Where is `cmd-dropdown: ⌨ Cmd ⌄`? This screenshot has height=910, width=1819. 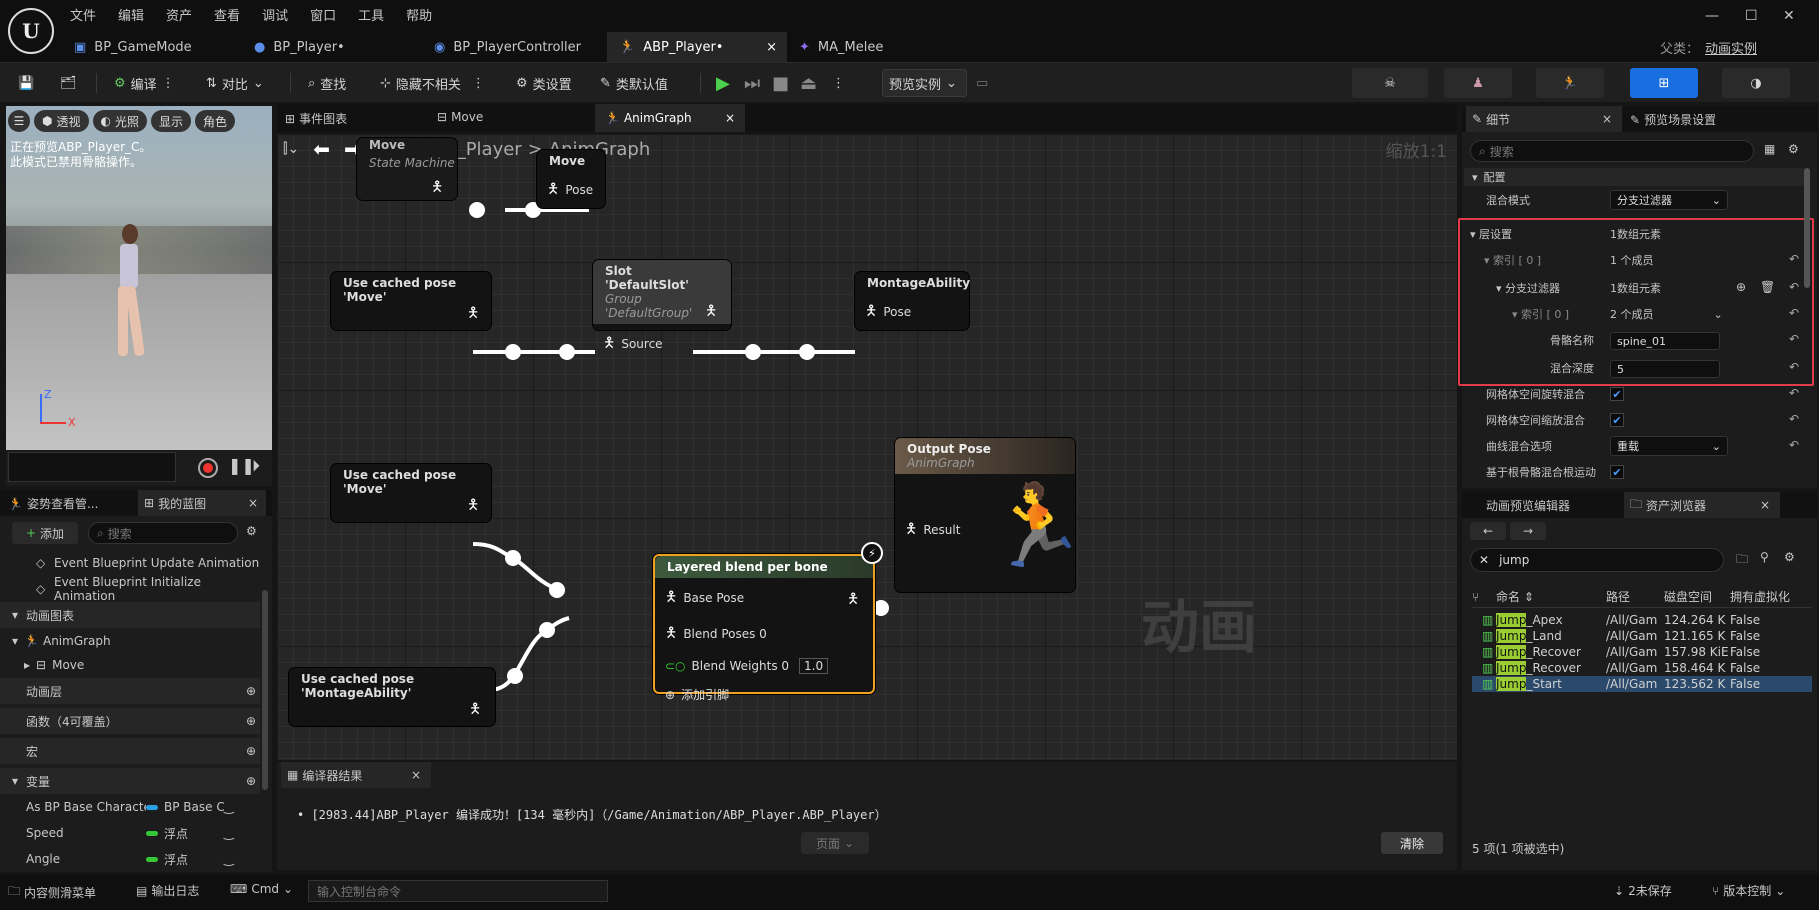 cmd-dropdown: ⌨ Cmd ⌄ is located at coordinates (261, 889).